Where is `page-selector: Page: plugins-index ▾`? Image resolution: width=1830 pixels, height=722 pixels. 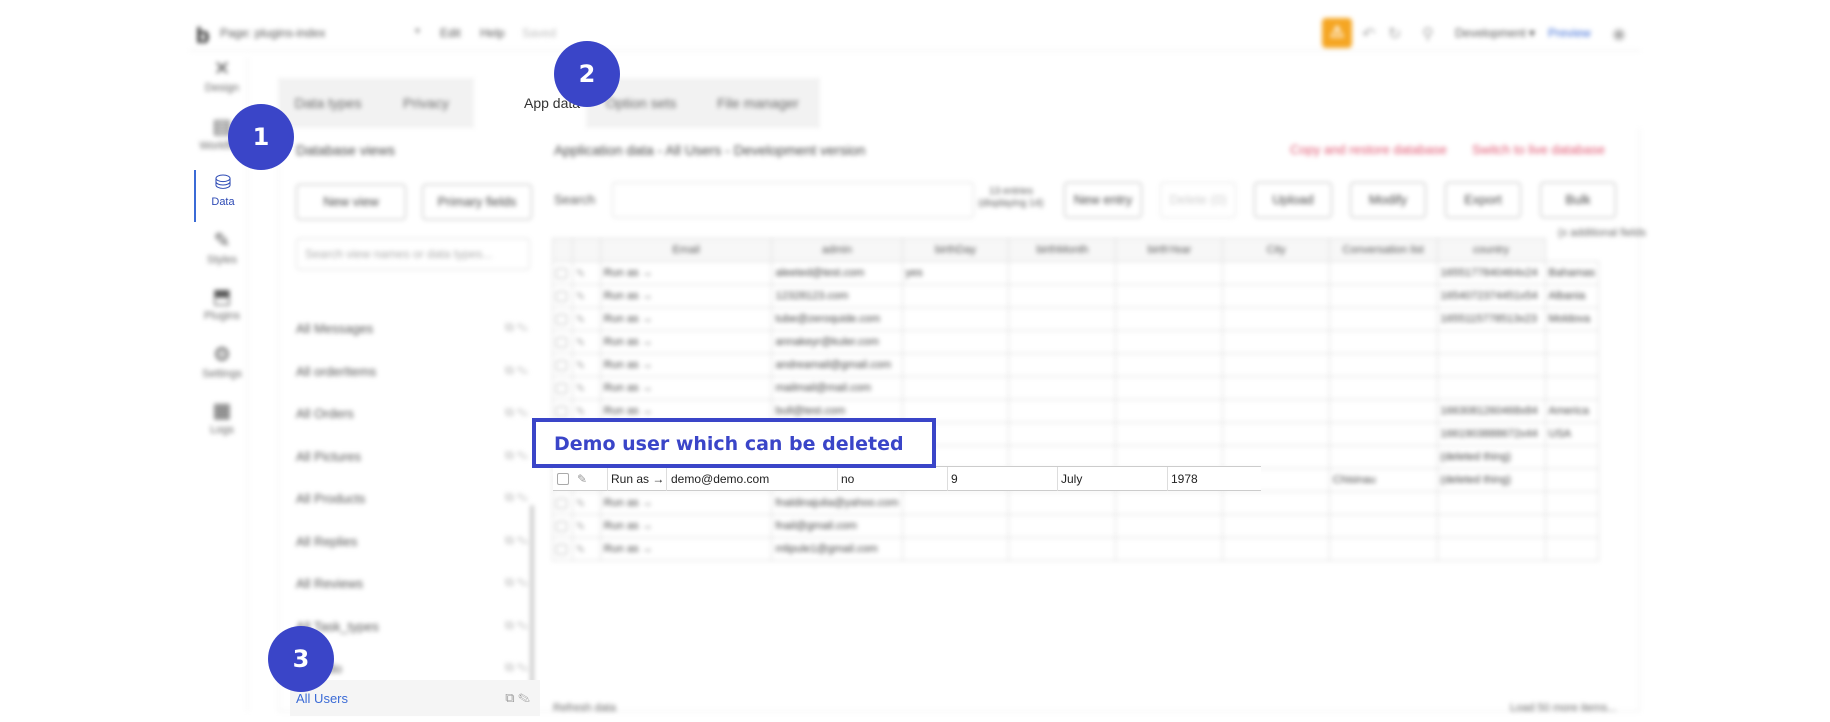 page-selector: Page: plugins-index ▾ is located at coordinates (320, 33).